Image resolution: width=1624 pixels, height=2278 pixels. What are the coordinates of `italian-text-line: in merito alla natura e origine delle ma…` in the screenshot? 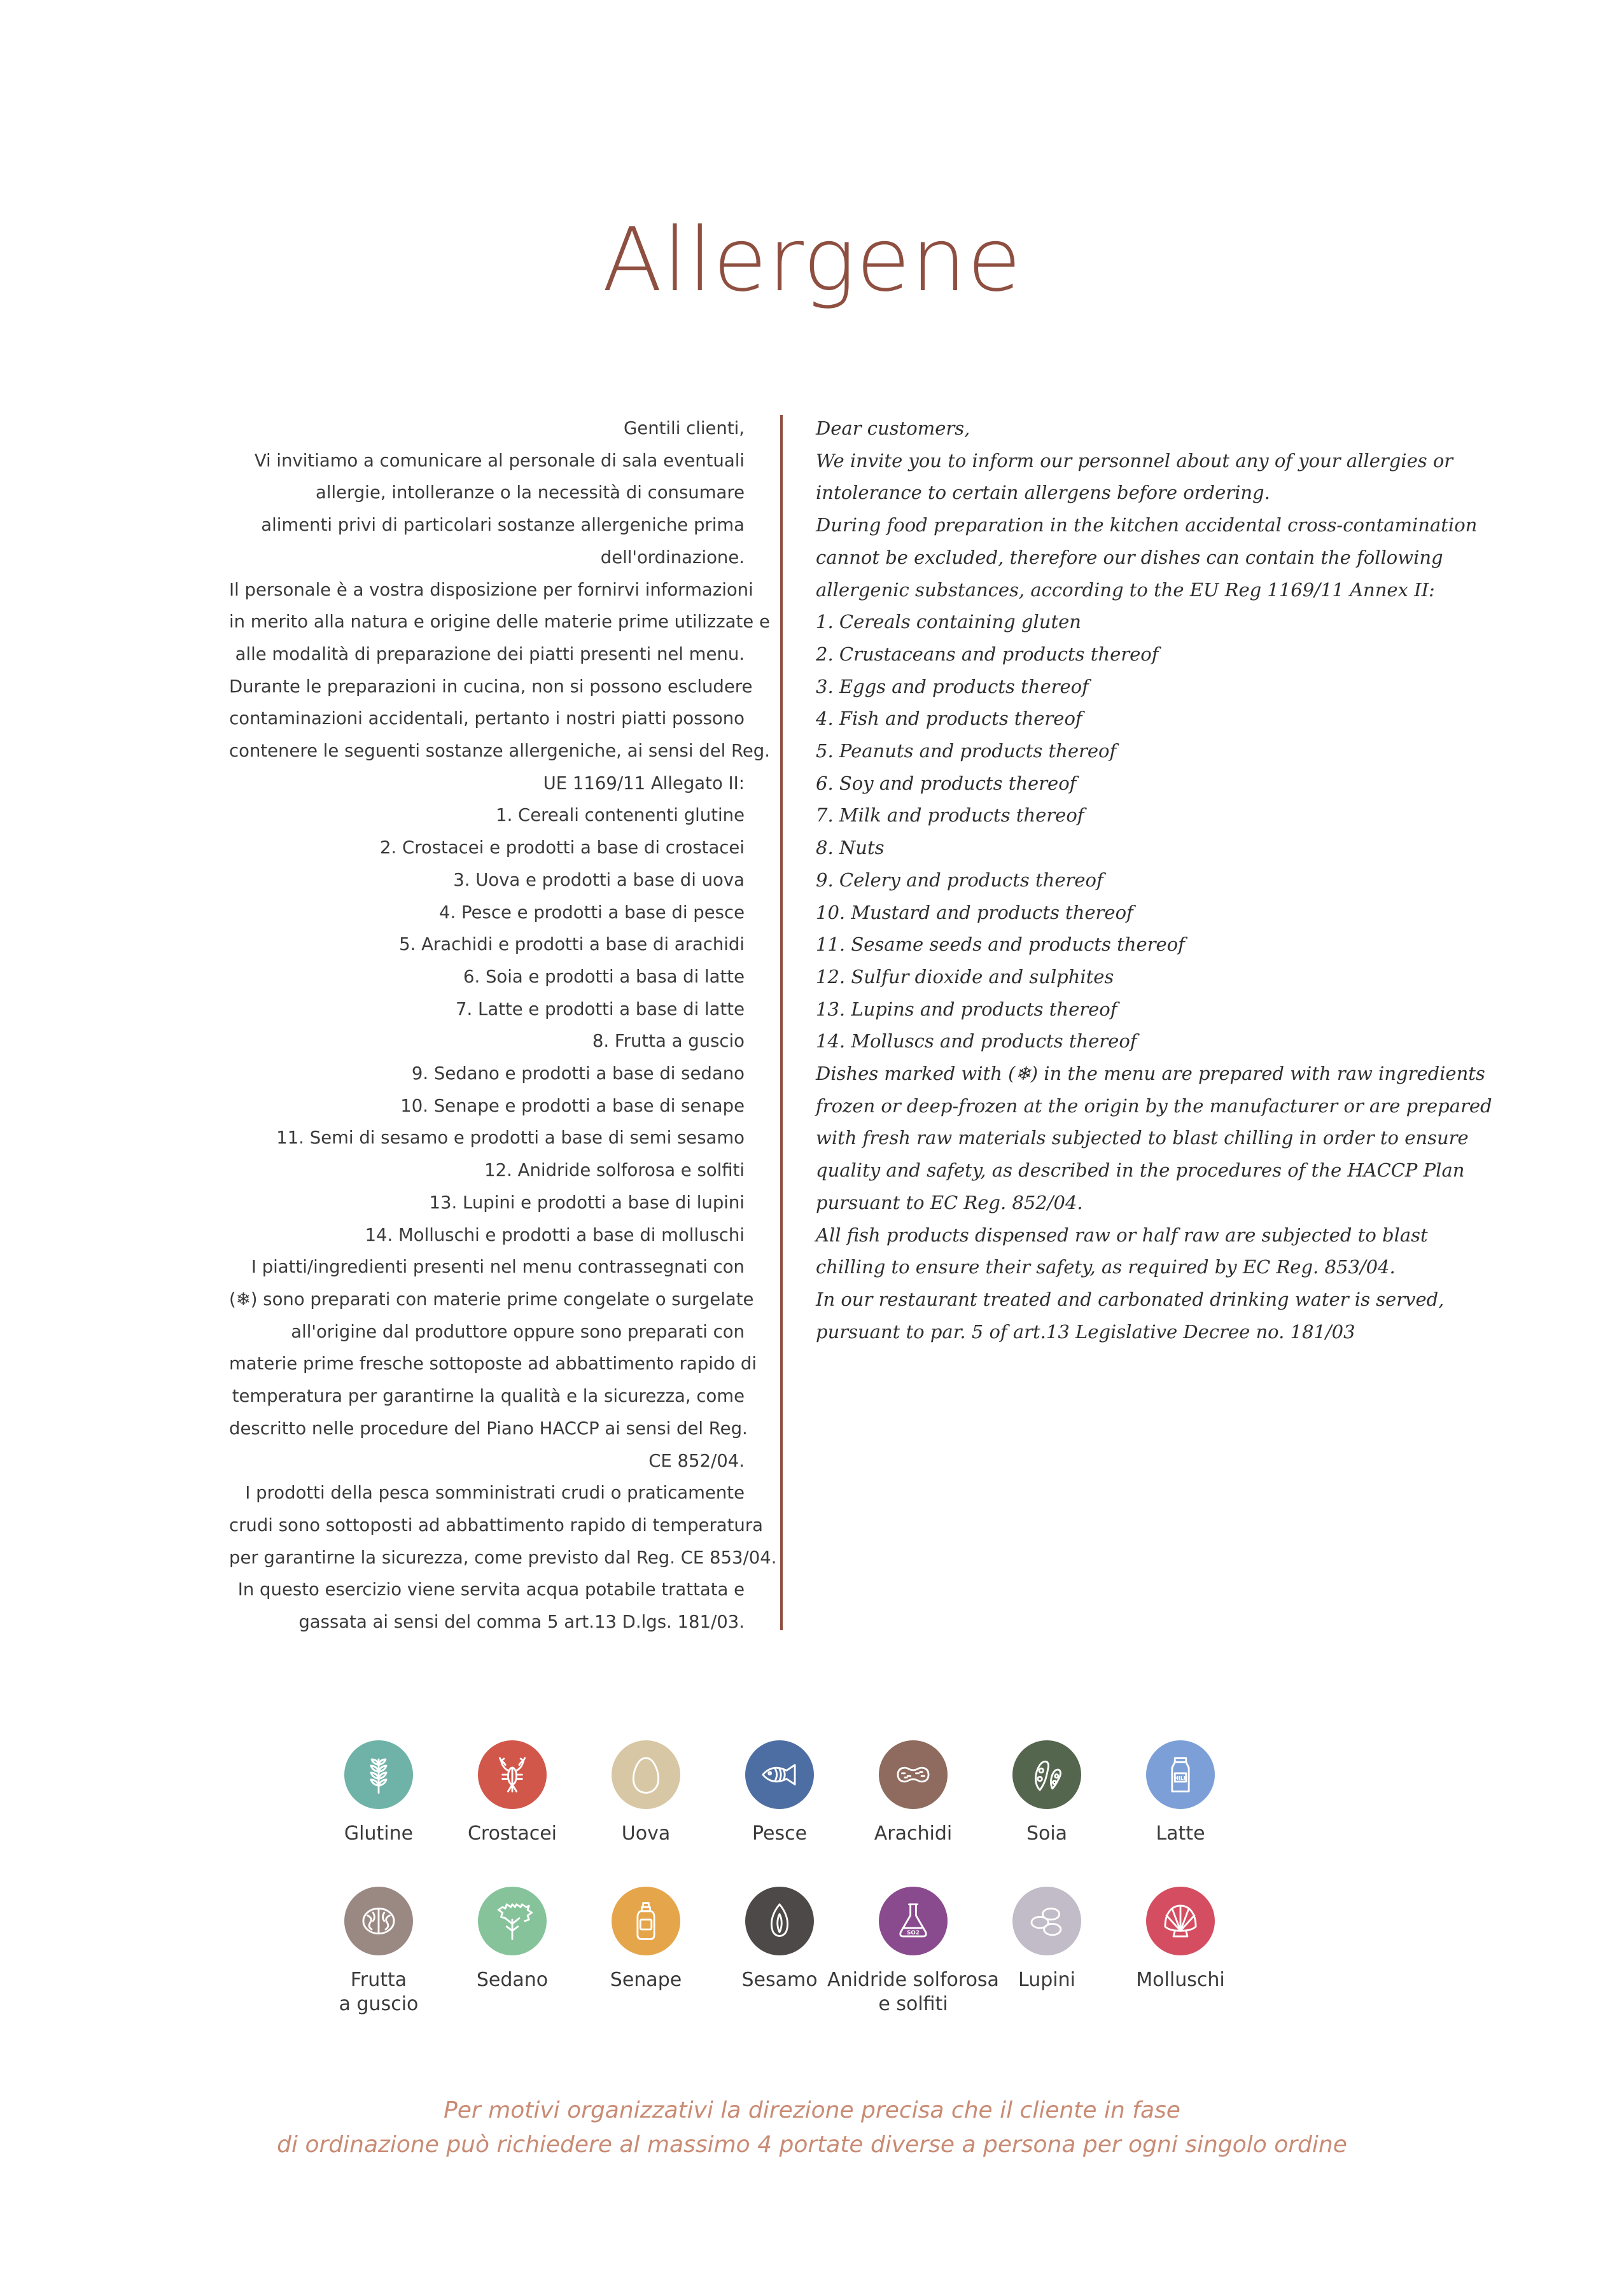 It's located at (499, 621).